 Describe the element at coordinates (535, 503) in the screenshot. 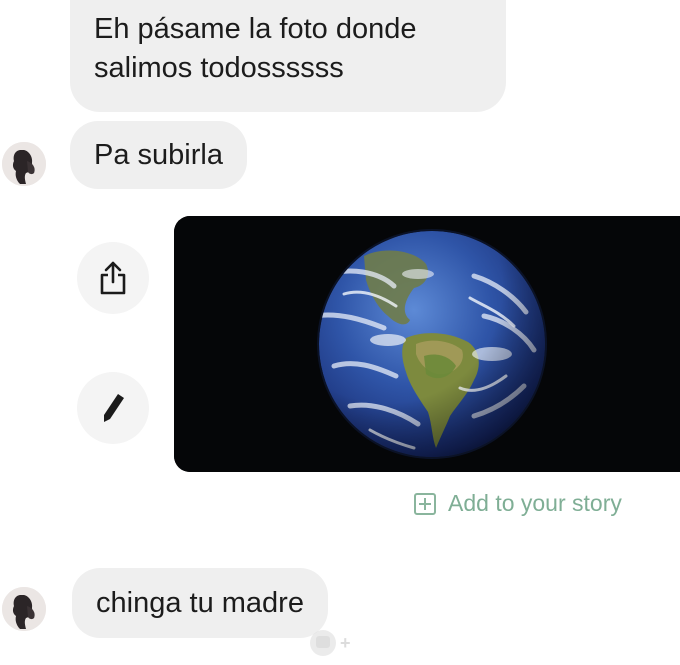

I see `add-to-story-label: Add to your story` at that location.